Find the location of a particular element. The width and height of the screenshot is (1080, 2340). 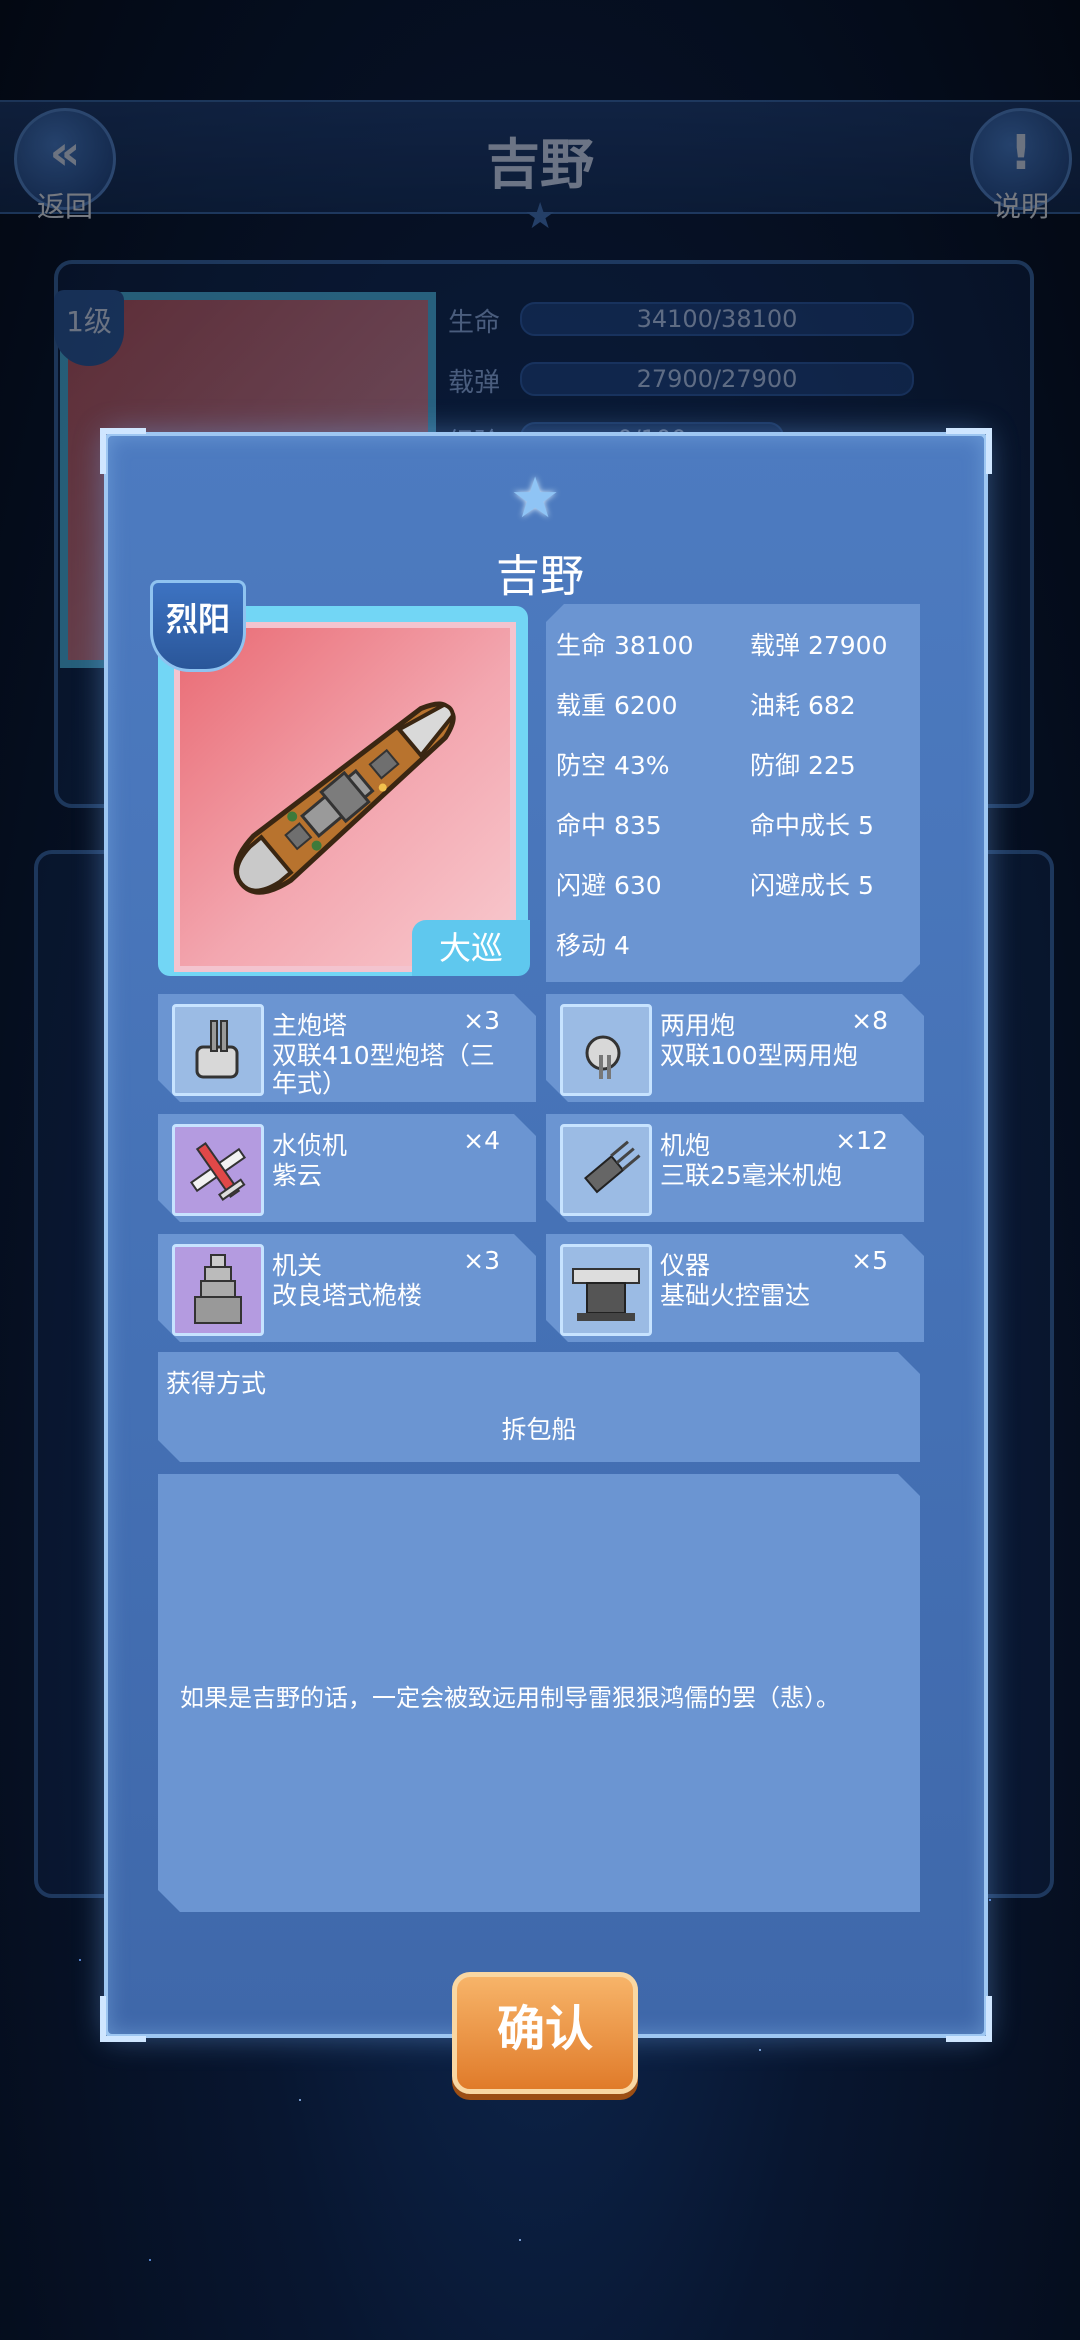

equipment-slot-radar: 仪器 ×5 基础火控雷达 is located at coordinates (735, 1288).